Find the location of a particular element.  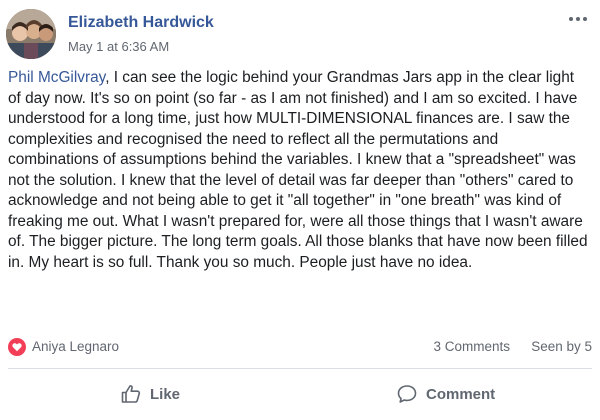

like-label: Like is located at coordinates (165, 394).